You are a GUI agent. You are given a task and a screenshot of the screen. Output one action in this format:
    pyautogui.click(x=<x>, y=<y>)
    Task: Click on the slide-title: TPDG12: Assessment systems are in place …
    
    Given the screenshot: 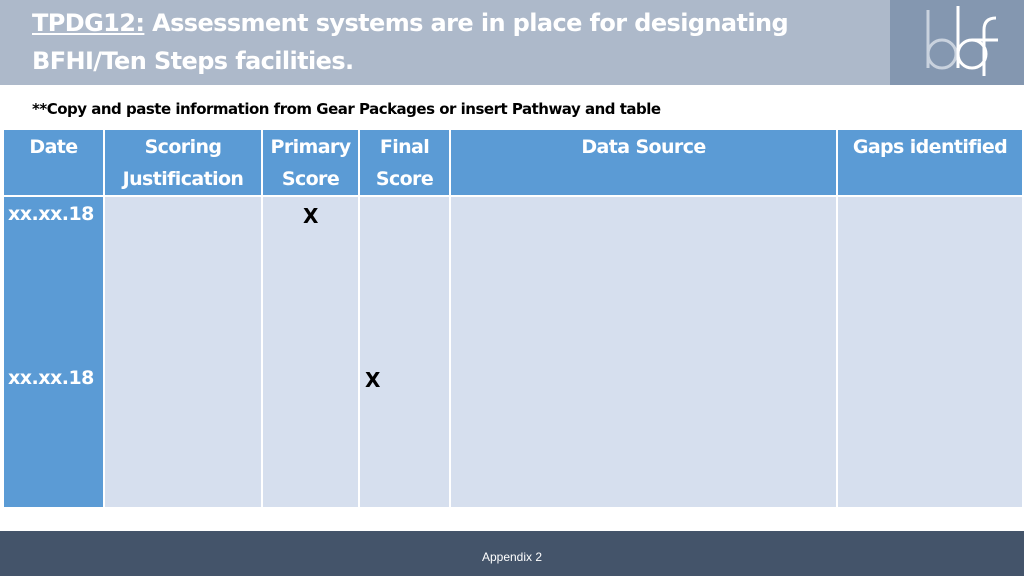 What is the action you would take?
    pyautogui.click(x=457, y=42)
    